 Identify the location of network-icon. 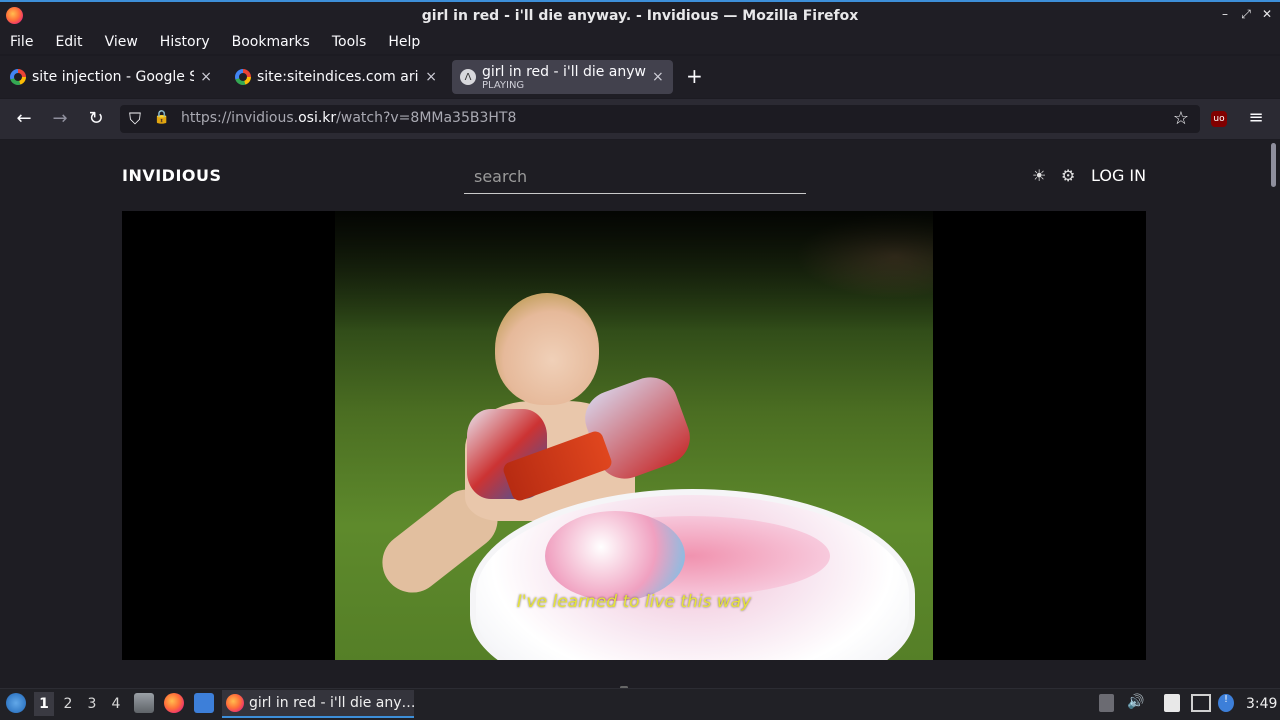
(1201, 703).